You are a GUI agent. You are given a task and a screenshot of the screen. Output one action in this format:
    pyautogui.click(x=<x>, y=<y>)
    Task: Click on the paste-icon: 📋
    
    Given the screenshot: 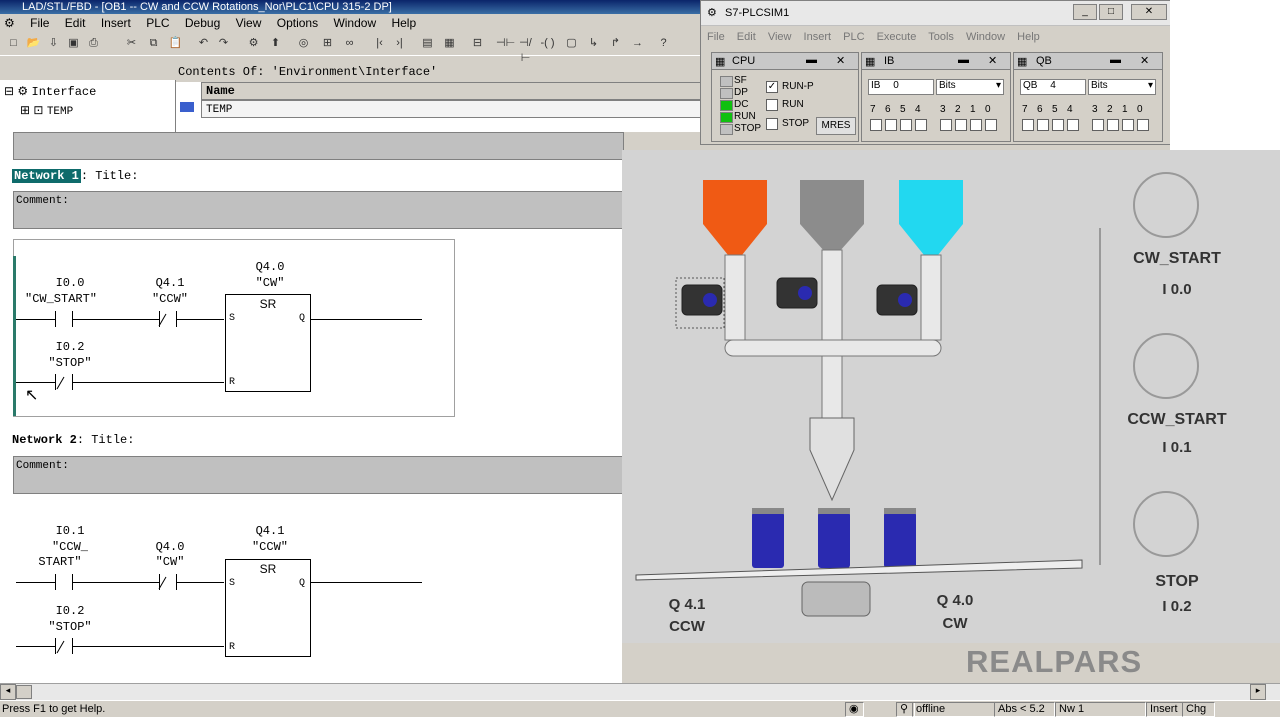 What is the action you would take?
    pyautogui.click(x=175, y=43)
    